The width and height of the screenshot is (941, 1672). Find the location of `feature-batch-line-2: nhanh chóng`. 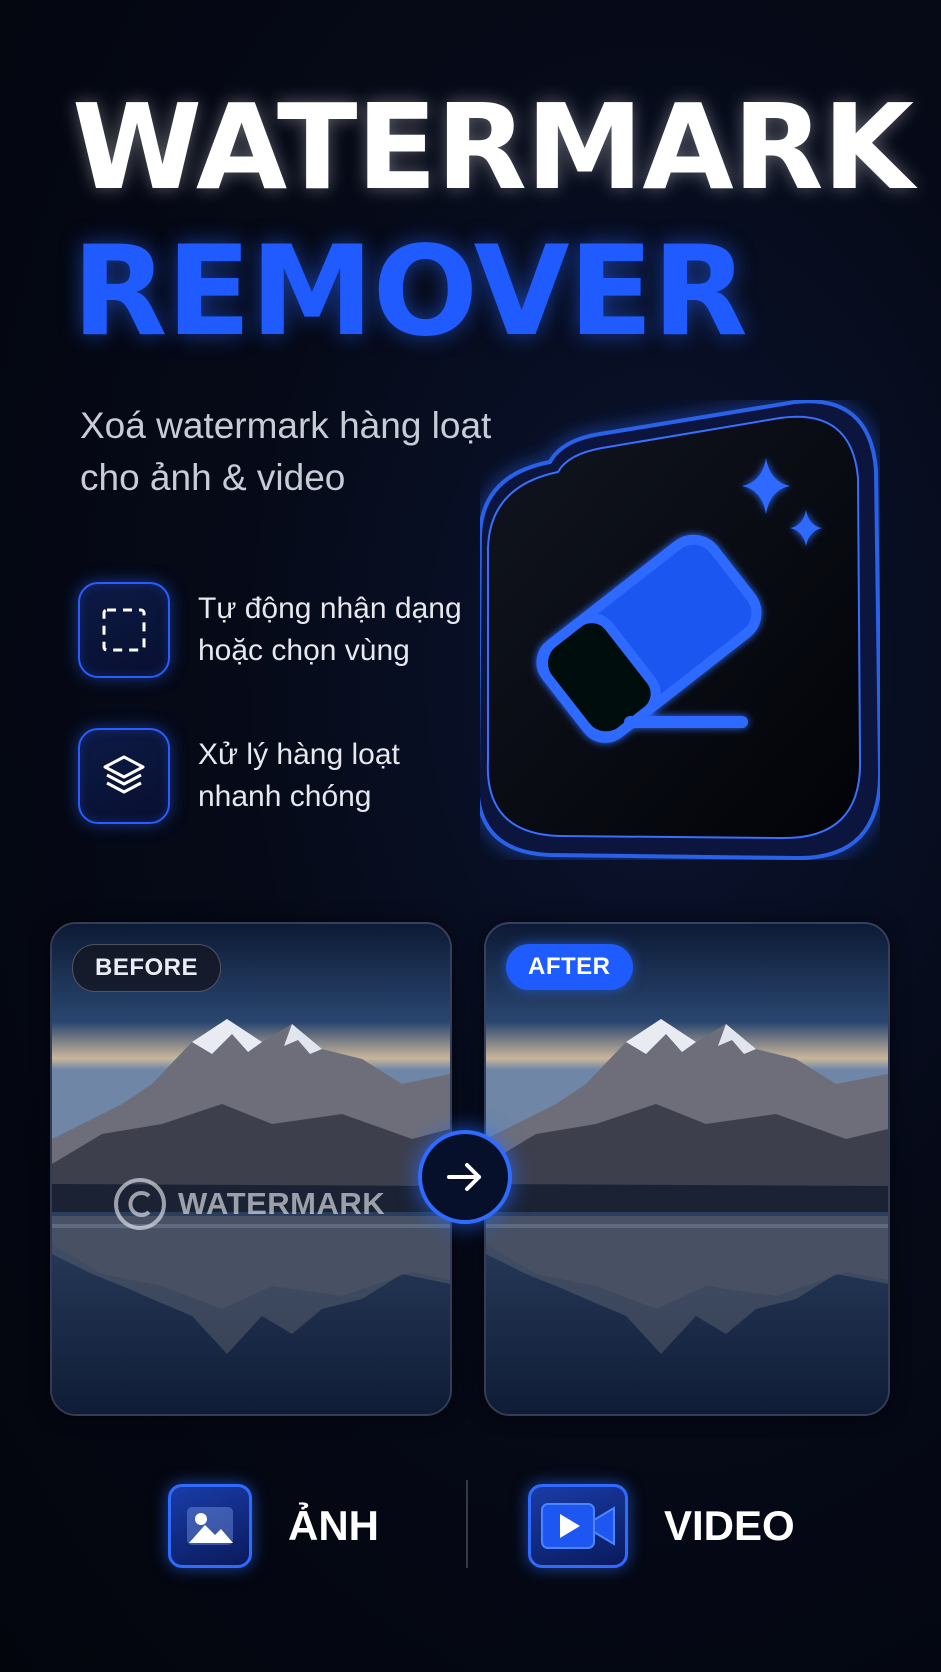

feature-batch-line-2: nhanh chóng is located at coordinates (285, 796).